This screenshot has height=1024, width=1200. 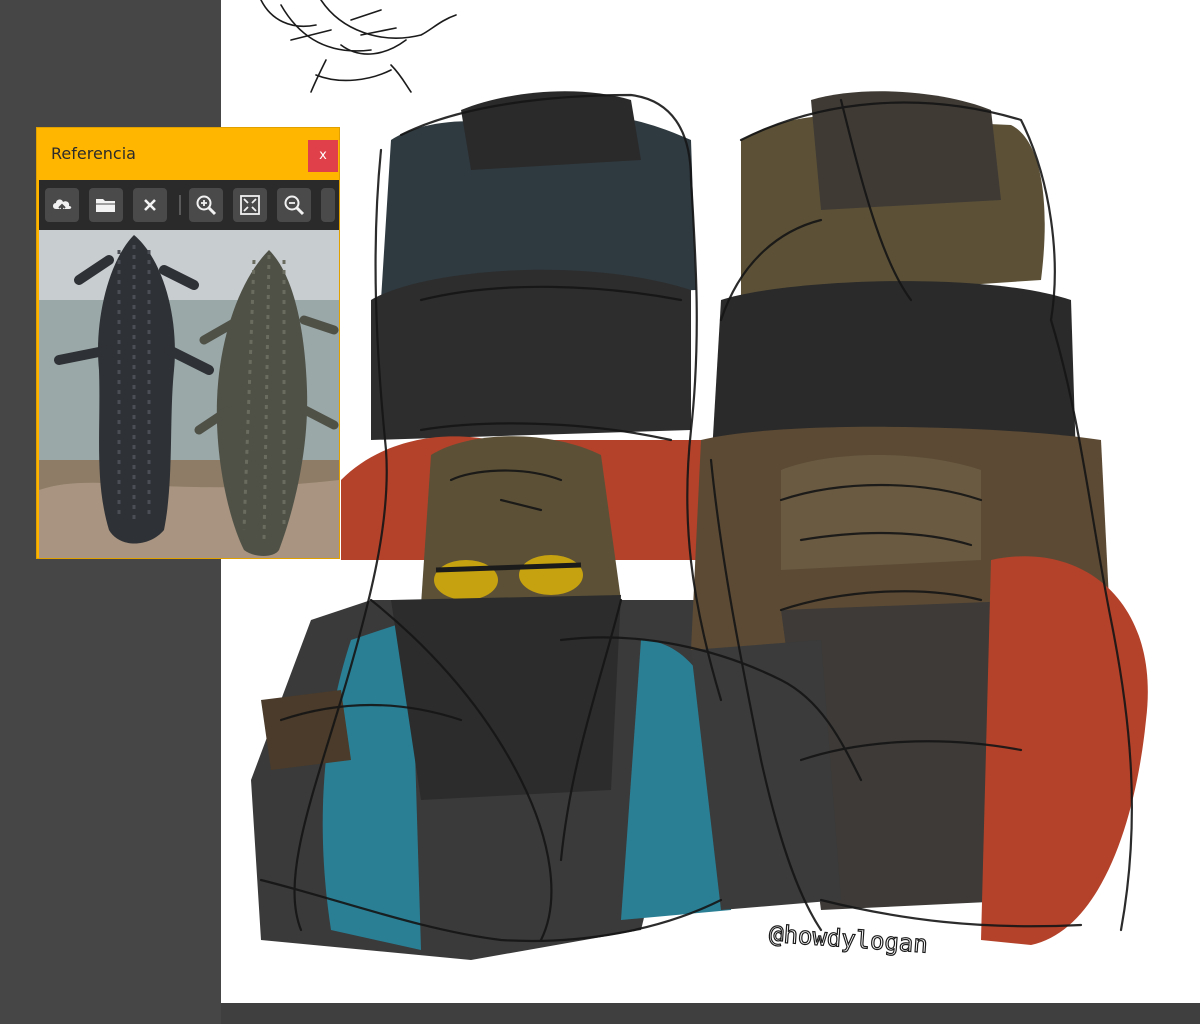 I want to click on close-icon, so click(x=150, y=205).